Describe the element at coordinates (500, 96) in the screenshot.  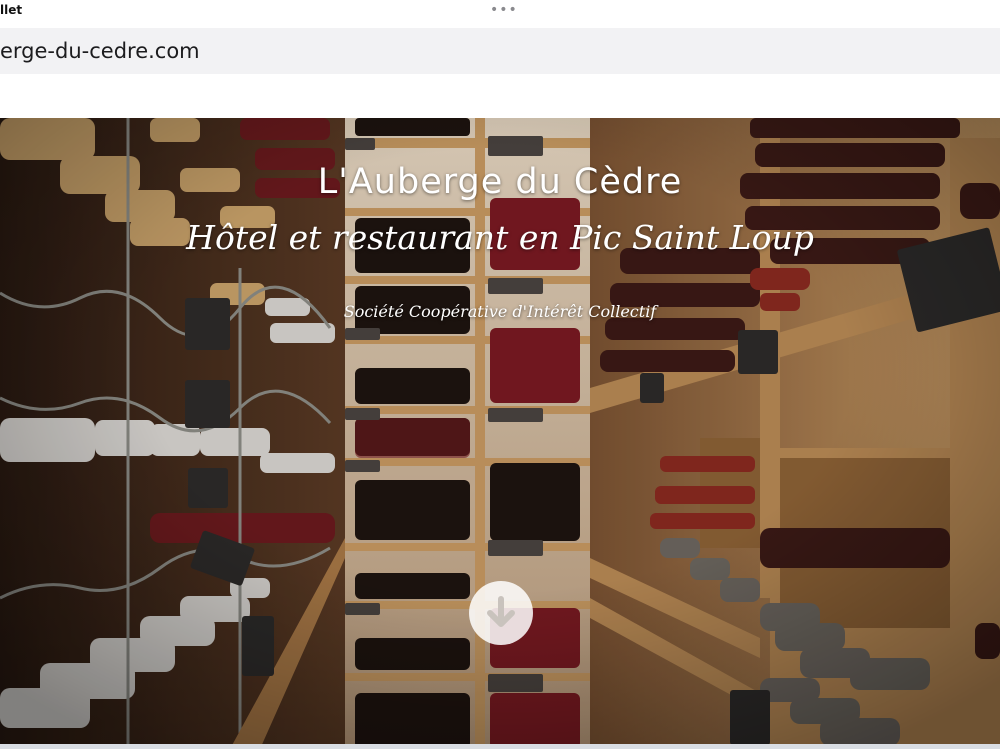
I see `page-top-spacer` at that location.